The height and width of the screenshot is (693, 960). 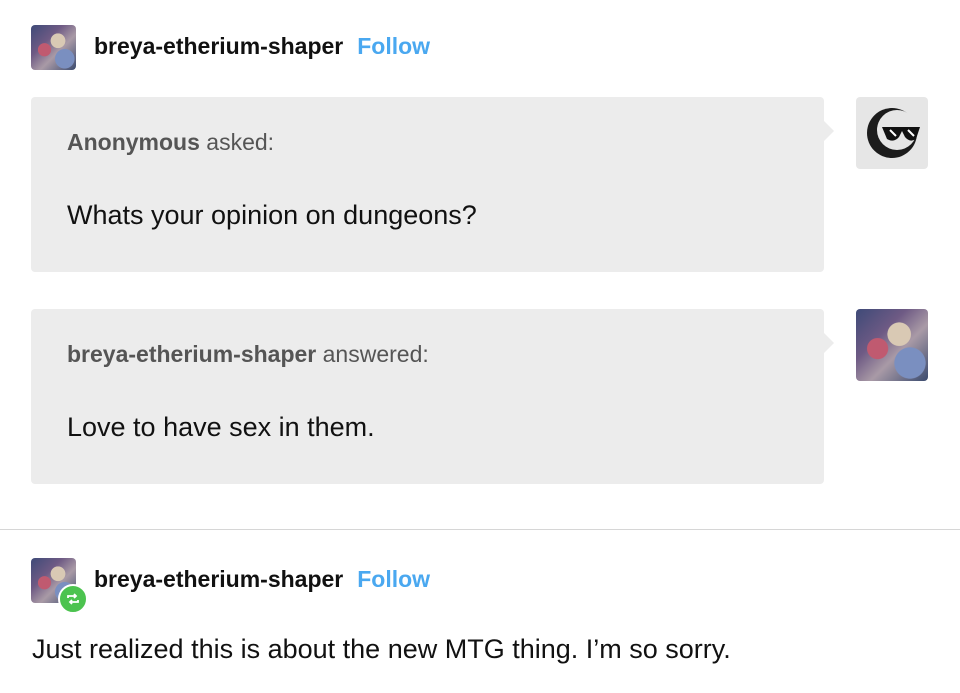 What do you see at coordinates (892, 345) in the screenshot?
I see `answerer-avatar` at bounding box center [892, 345].